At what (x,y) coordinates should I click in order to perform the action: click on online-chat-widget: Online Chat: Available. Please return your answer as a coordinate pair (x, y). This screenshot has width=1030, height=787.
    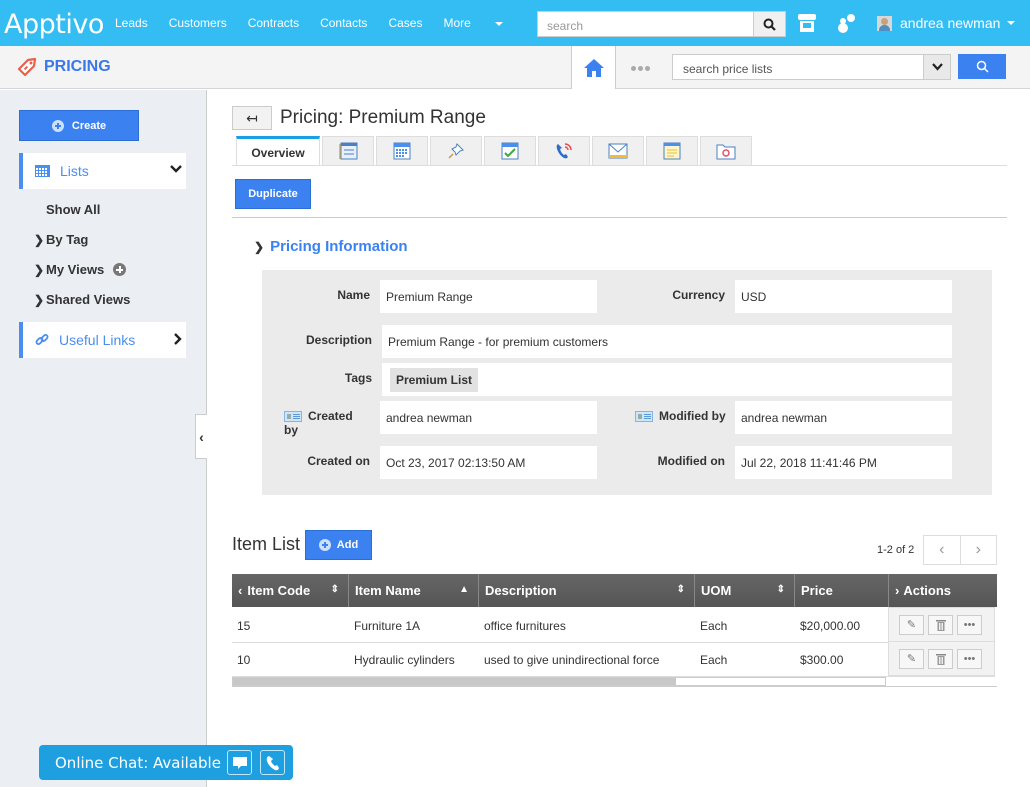
    Looking at the image, I should click on (166, 762).